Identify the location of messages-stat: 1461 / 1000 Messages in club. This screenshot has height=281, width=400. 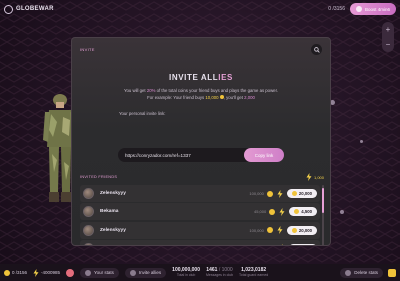
(219, 272).